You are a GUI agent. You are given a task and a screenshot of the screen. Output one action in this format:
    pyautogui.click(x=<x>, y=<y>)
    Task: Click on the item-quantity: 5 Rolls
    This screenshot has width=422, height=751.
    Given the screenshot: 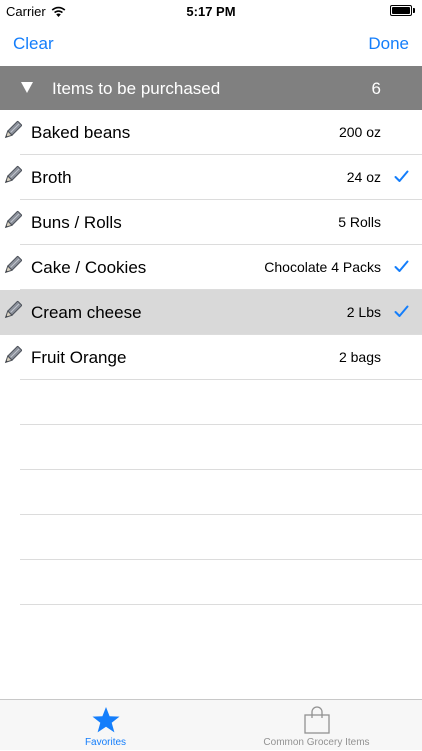 What is the action you would take?
    pyautogui.click(x=359, y=222)
    